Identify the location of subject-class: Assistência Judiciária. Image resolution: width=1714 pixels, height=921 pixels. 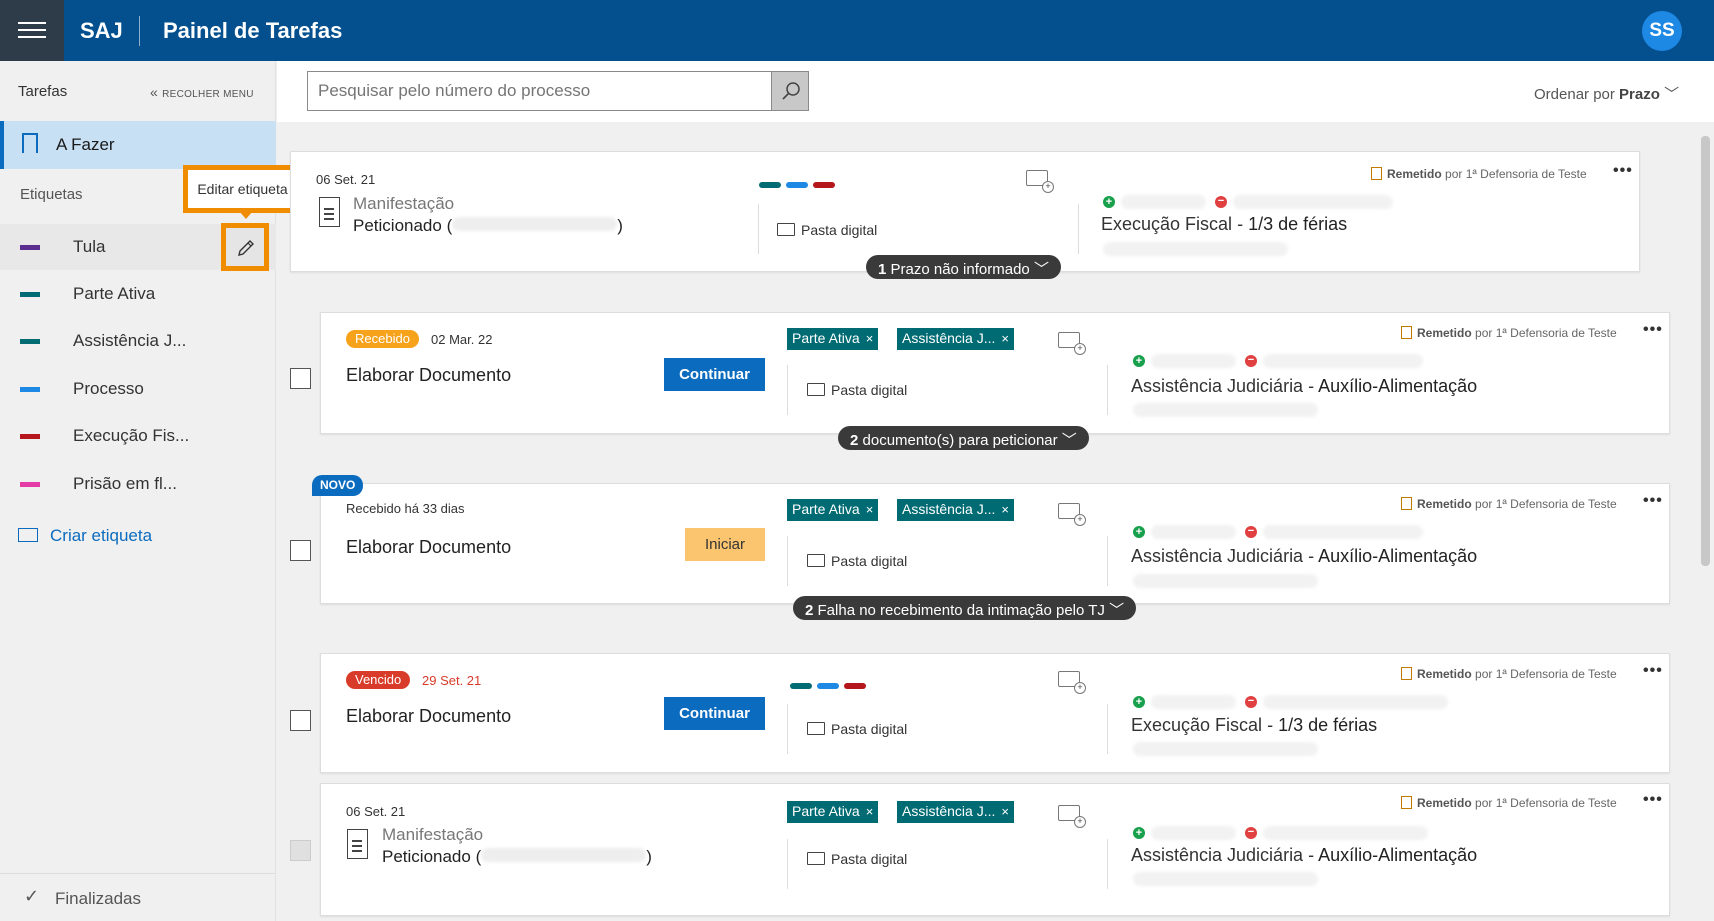
(1217, 855).